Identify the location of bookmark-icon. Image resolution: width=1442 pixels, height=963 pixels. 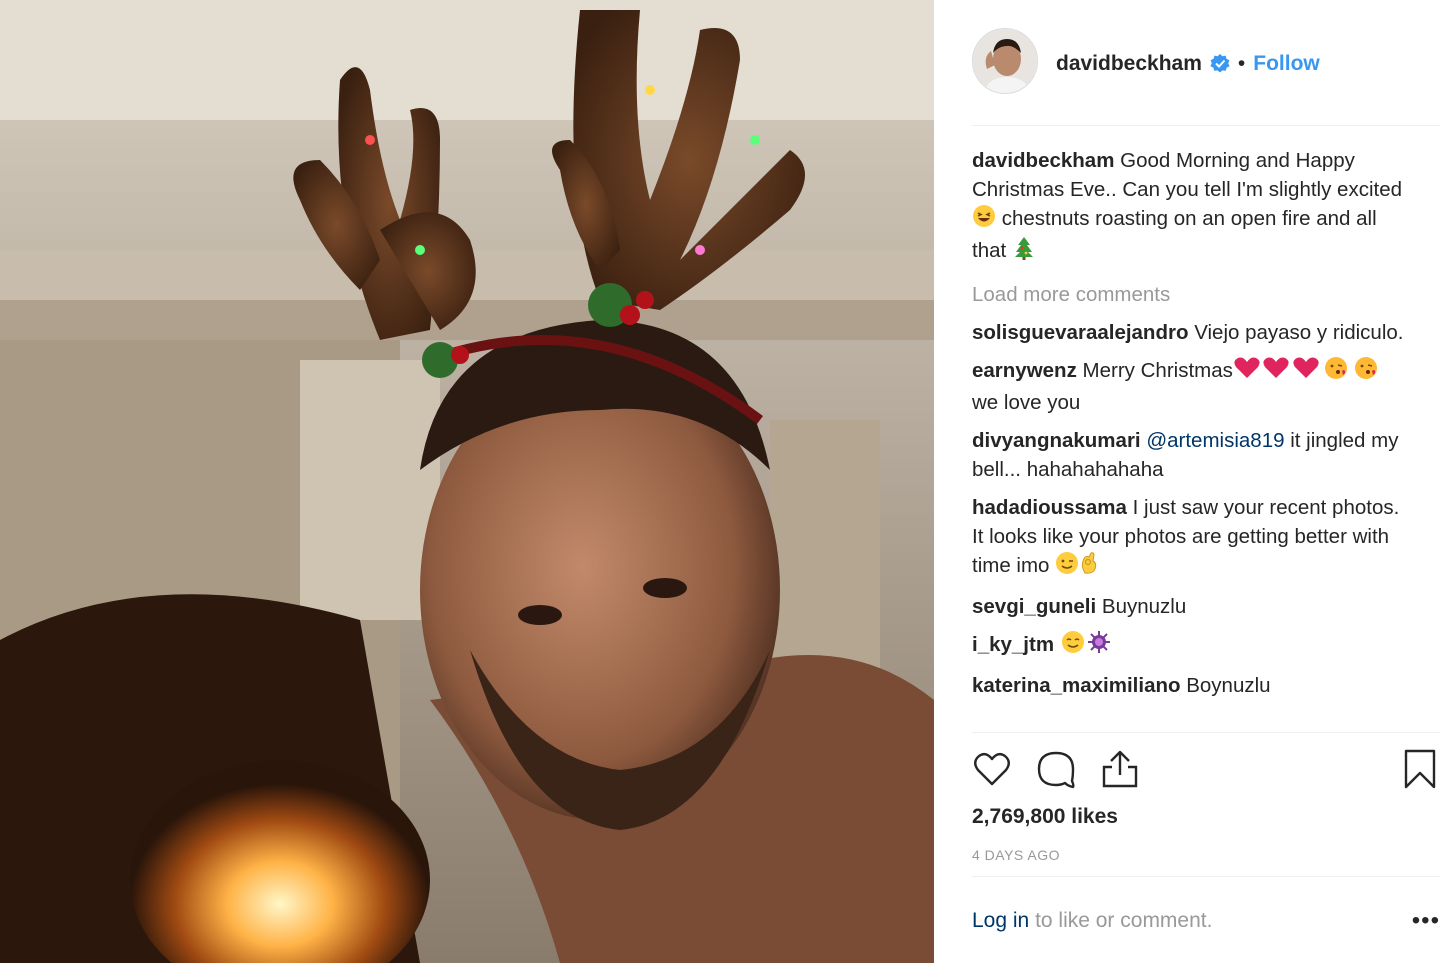
(1420, 771).